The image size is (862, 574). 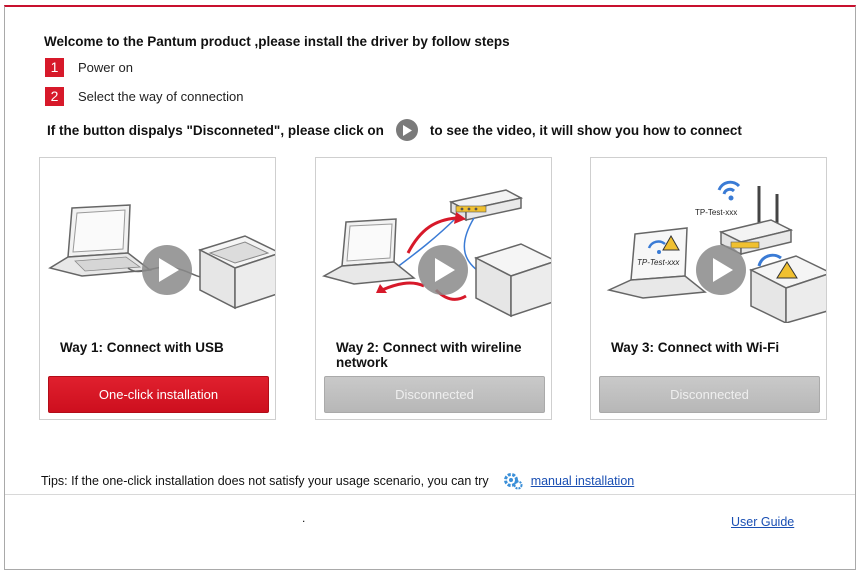 What do you see at coordinates (762, 522) in the screenshot?
I see `user-guide-link: User Guide` at bounding box center [762, 522].